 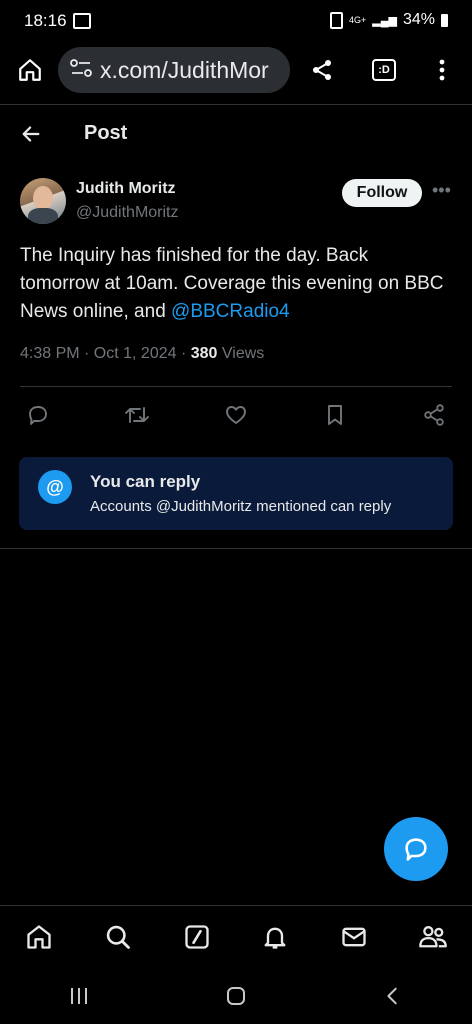 I want to click on avatar, so click(x=43, y=201).